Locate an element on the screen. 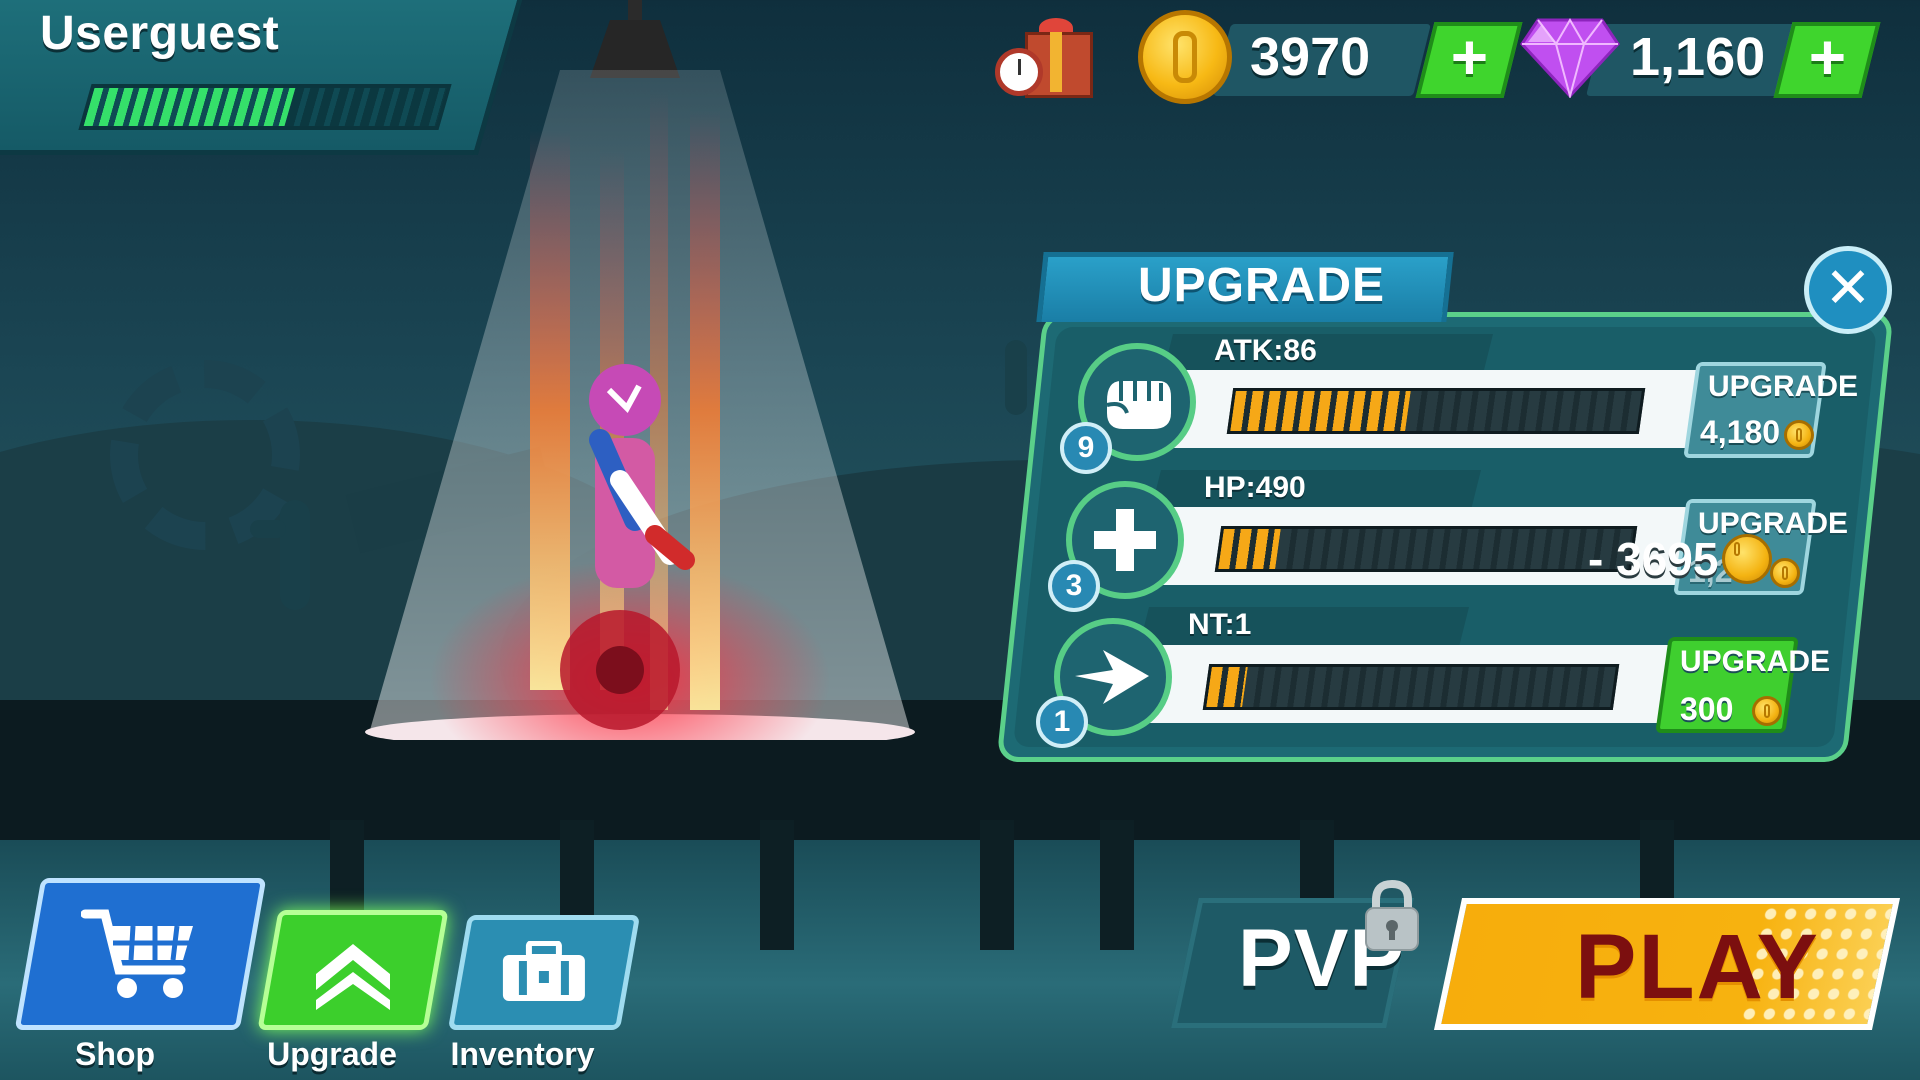 This screenshot has height=1080, width=1920. add-coins-button: + is located at coordinates (1469, 59).